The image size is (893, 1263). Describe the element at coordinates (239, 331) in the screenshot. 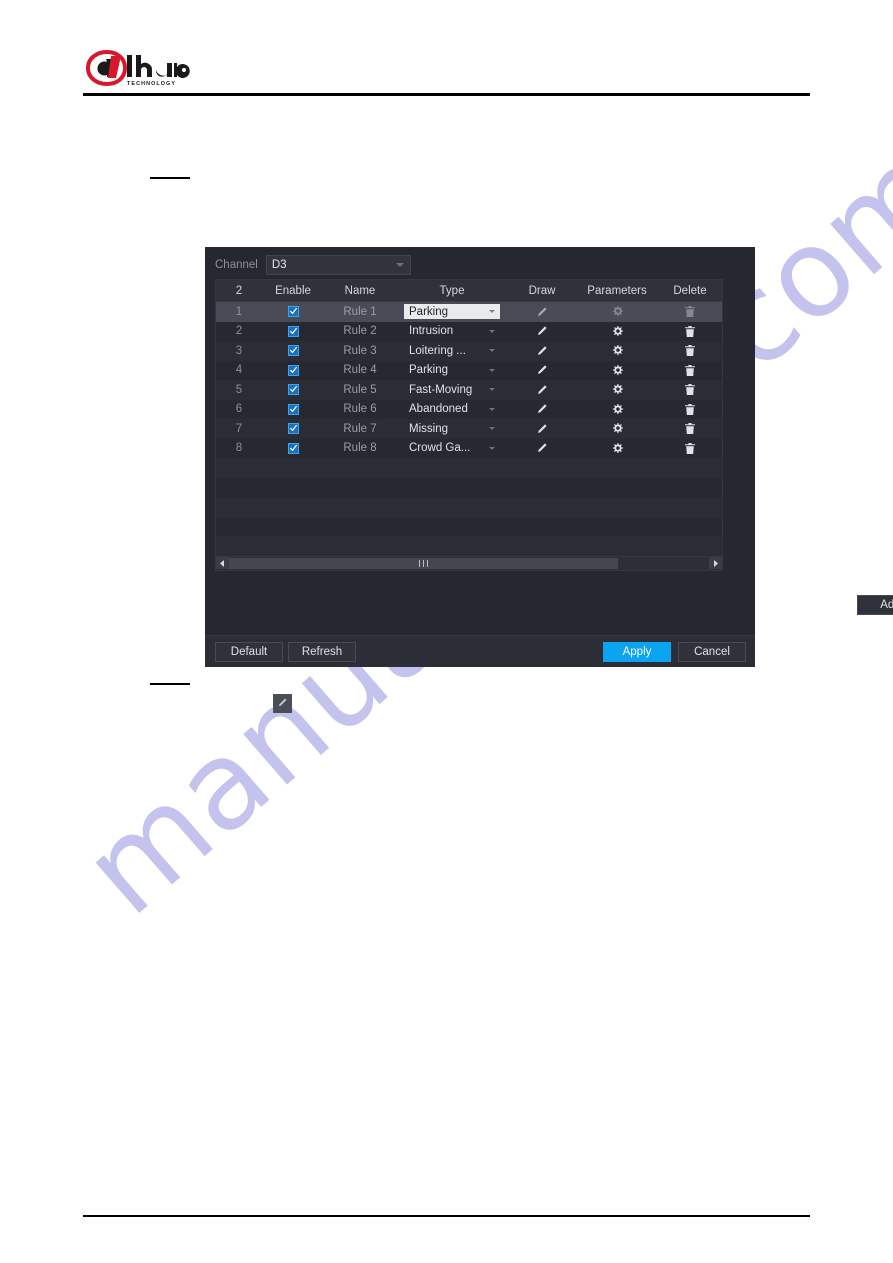

I see `row-index: 2` at that location.